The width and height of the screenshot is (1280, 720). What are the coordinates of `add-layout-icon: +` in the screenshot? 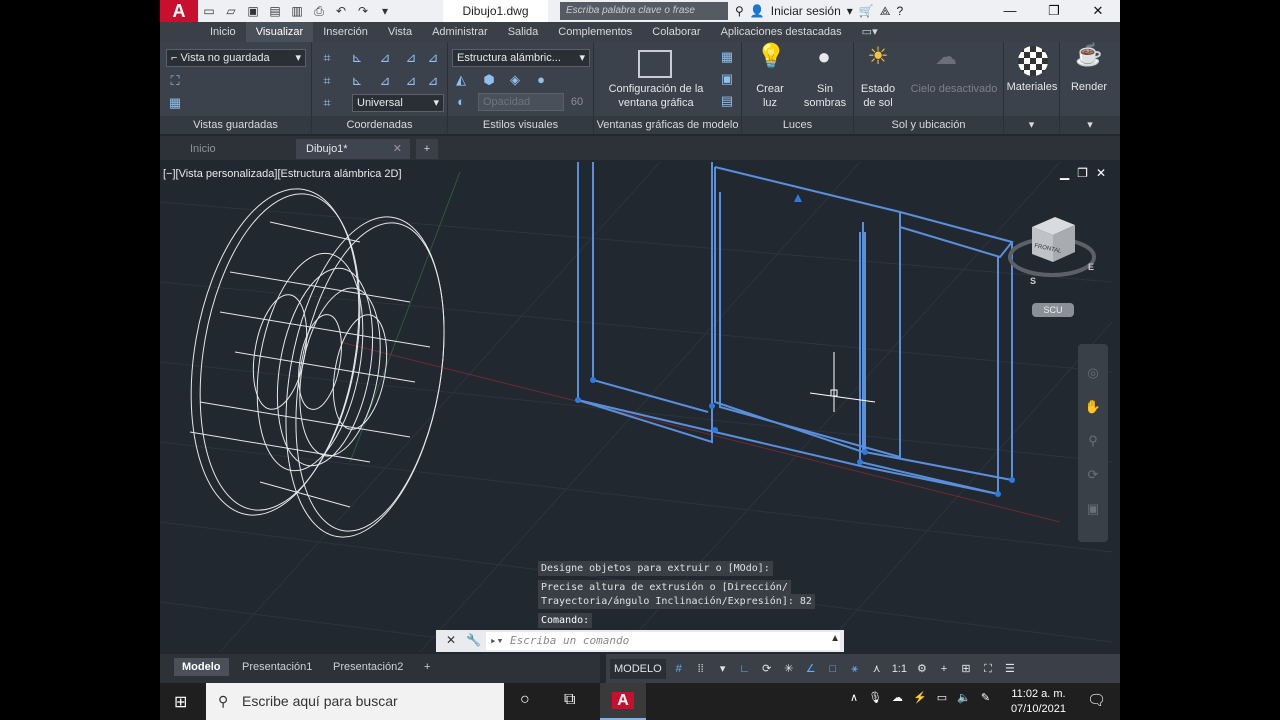 It's located at (427, 667).